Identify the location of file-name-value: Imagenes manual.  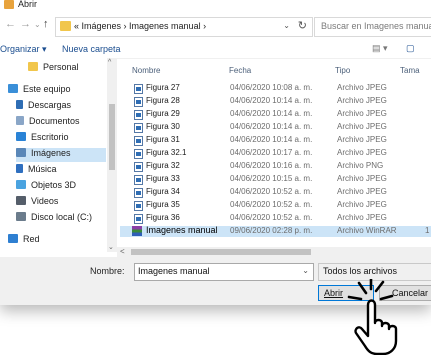
(174, 271).